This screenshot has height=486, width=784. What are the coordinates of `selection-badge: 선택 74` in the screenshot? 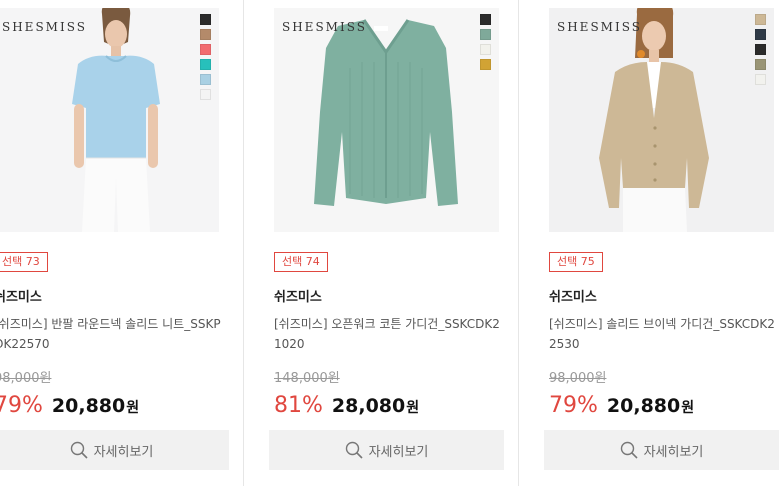 It's located at (301, 262).